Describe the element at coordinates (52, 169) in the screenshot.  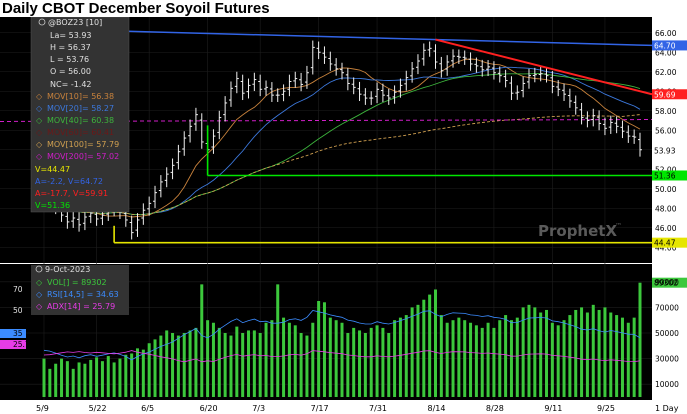
I see `legend-support-yellow: V=44.47` at that location.